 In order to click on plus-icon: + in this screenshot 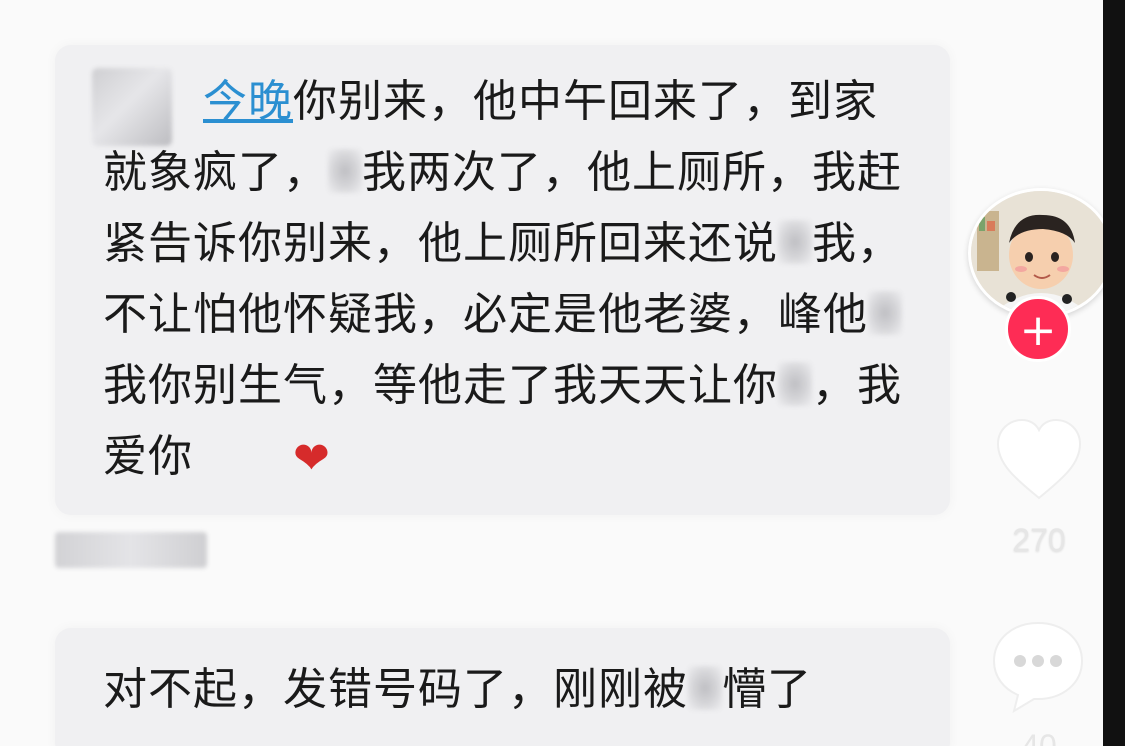, I will do `click(1038, 330)`.